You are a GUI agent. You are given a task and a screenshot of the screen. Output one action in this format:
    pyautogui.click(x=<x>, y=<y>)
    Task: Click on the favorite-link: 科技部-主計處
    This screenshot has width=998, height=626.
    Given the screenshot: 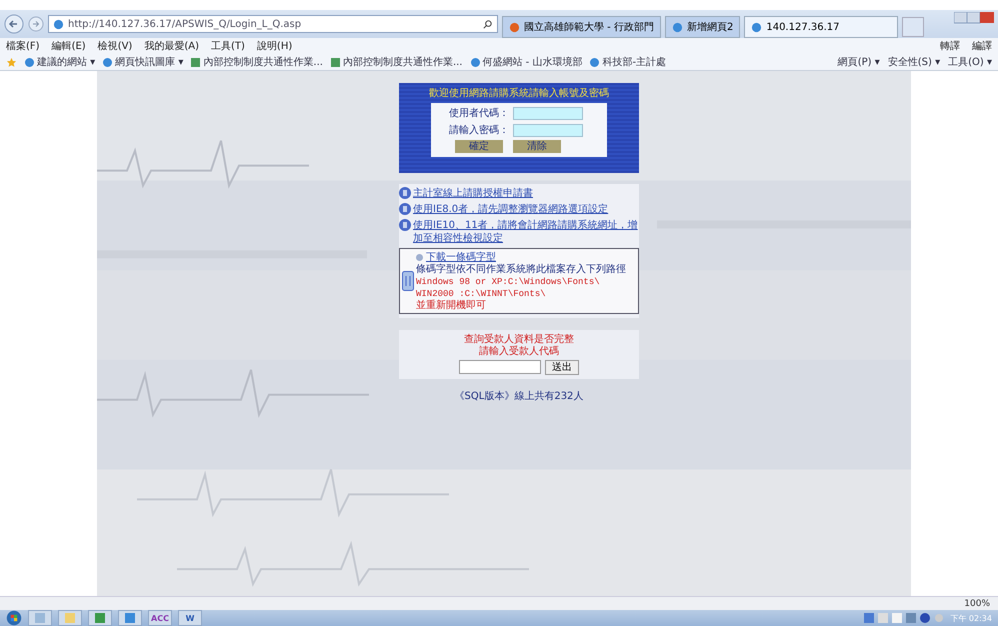 What is the action you would take?
    pyautogui.click(x=628, y=62)
    